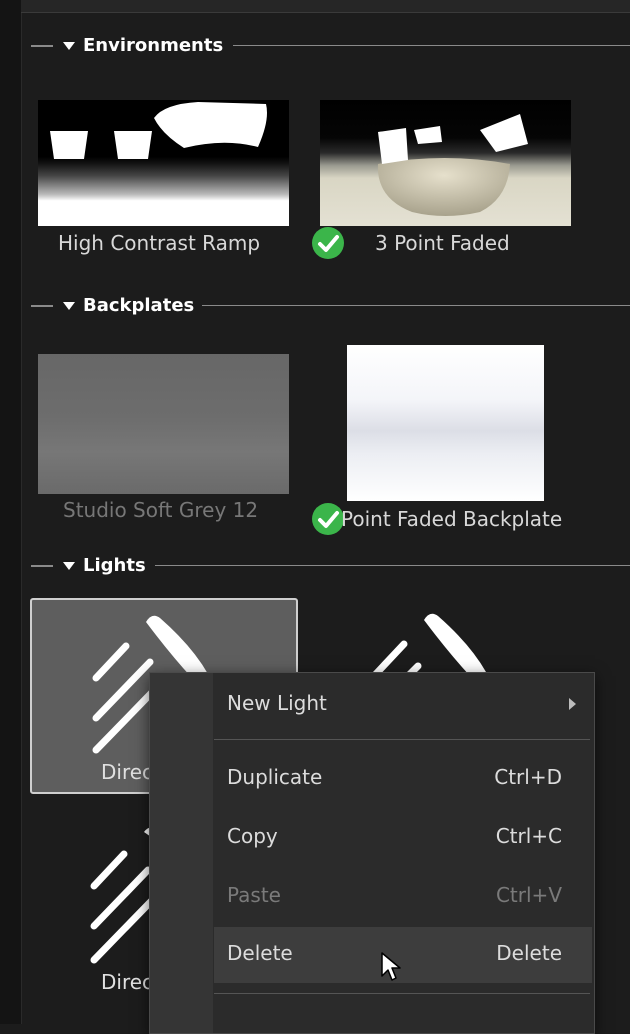  Describe the element at coordinates (275, 777) in the screenshot. I see `menu-item-label: Duplicate` at that location.